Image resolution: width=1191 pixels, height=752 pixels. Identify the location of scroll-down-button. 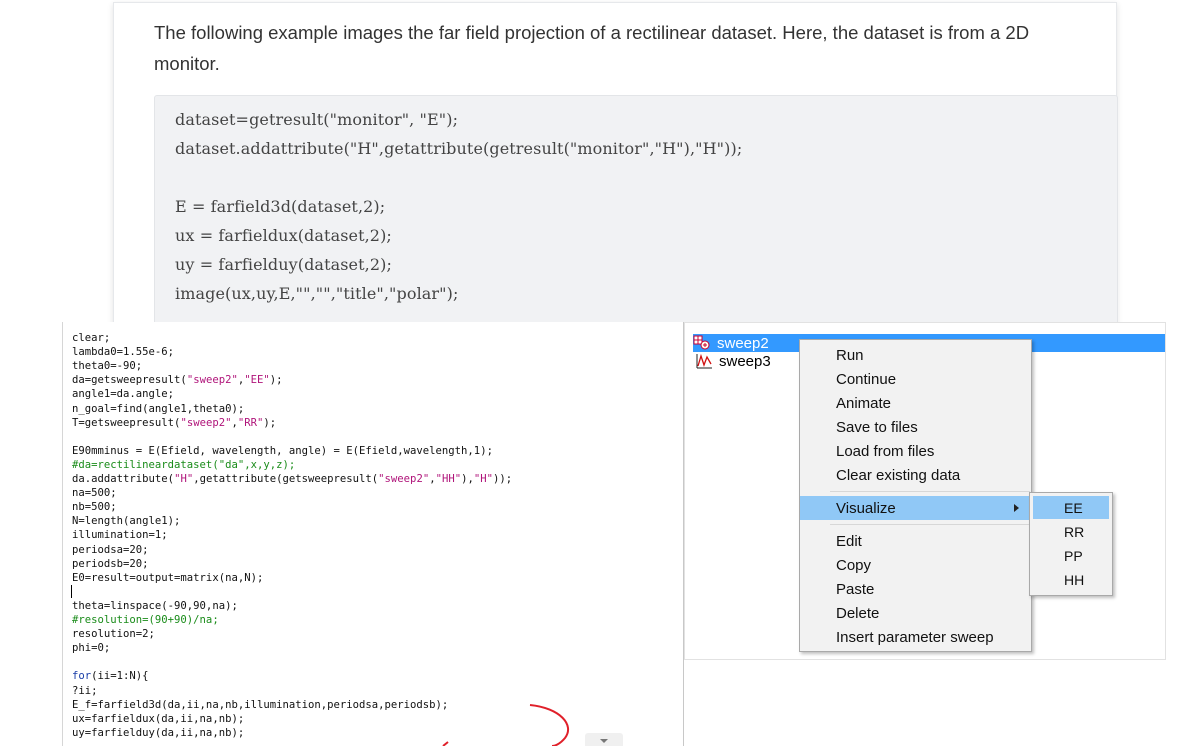
(604, 739).